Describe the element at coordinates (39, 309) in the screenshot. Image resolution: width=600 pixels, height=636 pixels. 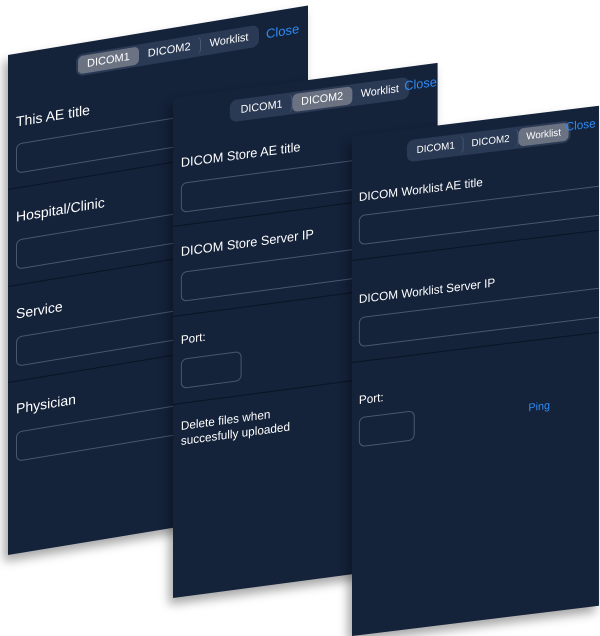
I see `service-label: Service` at that location.